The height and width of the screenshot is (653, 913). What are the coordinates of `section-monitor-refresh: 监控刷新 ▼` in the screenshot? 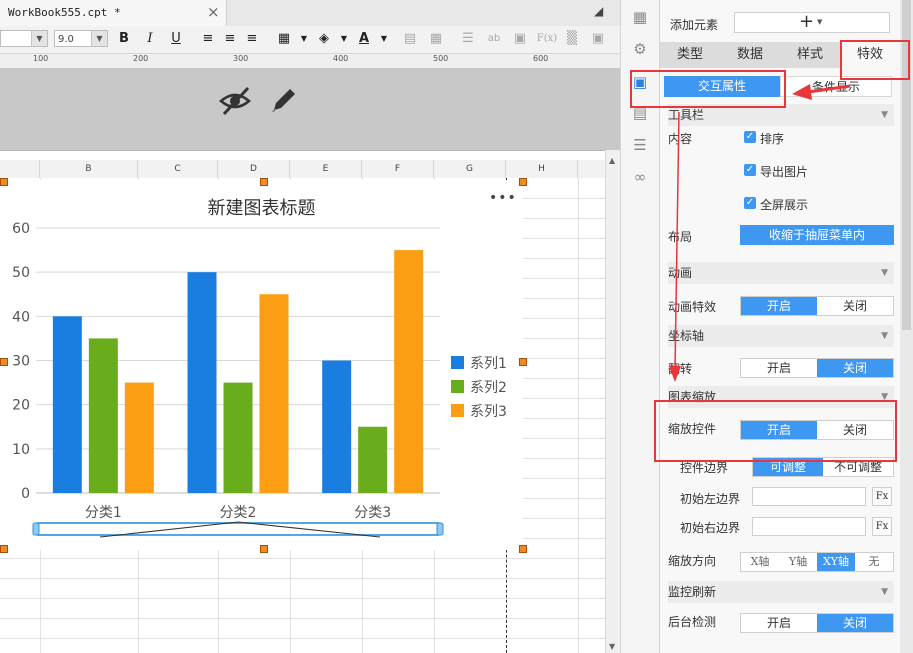 It's located at (781, 592).